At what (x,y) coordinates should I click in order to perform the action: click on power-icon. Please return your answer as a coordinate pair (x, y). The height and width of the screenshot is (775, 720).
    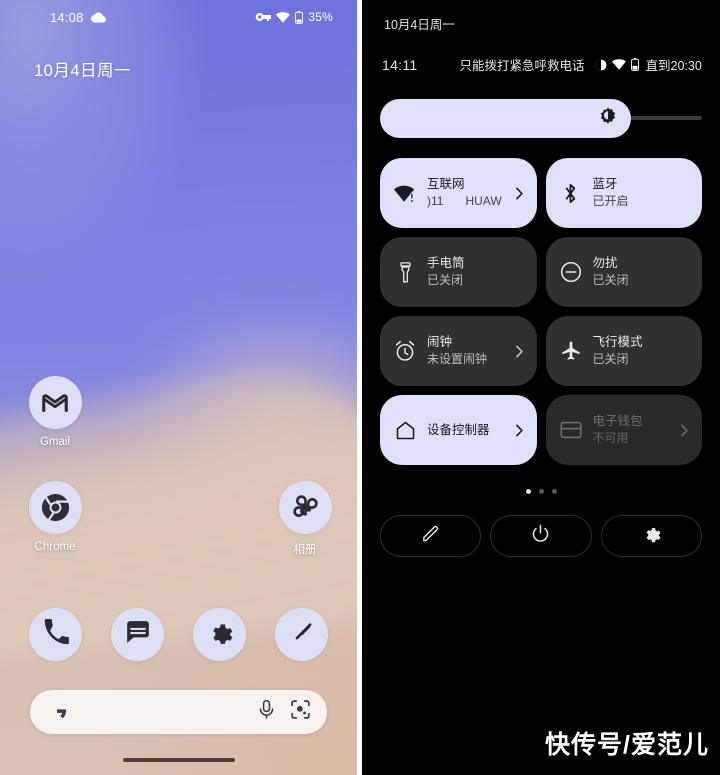
    Looking at the image, I should click on (540, 536).